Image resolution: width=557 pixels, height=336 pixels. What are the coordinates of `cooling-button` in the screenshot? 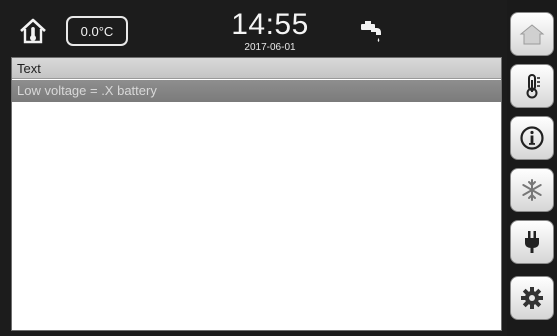 It's located at (532, 190).